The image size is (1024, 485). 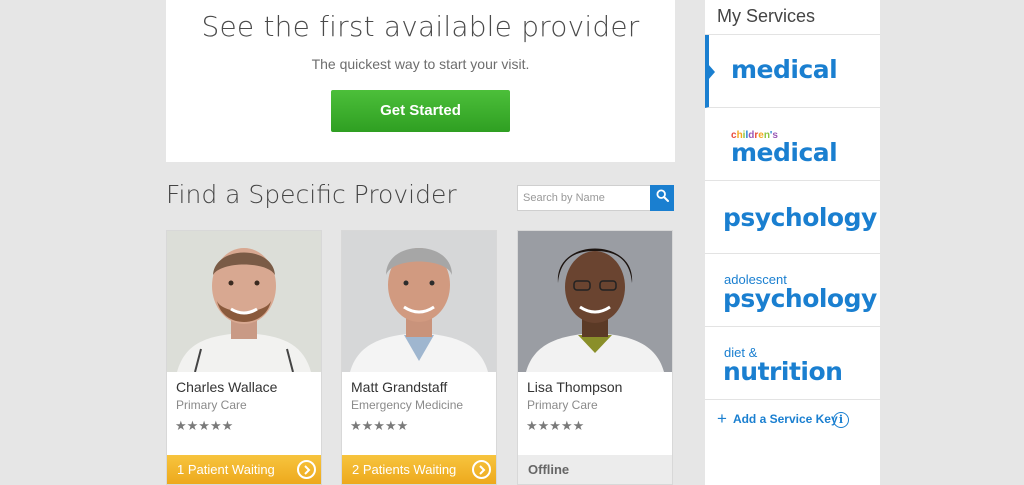 I want to click on status-label: Offline, so click(x=549, y=469).